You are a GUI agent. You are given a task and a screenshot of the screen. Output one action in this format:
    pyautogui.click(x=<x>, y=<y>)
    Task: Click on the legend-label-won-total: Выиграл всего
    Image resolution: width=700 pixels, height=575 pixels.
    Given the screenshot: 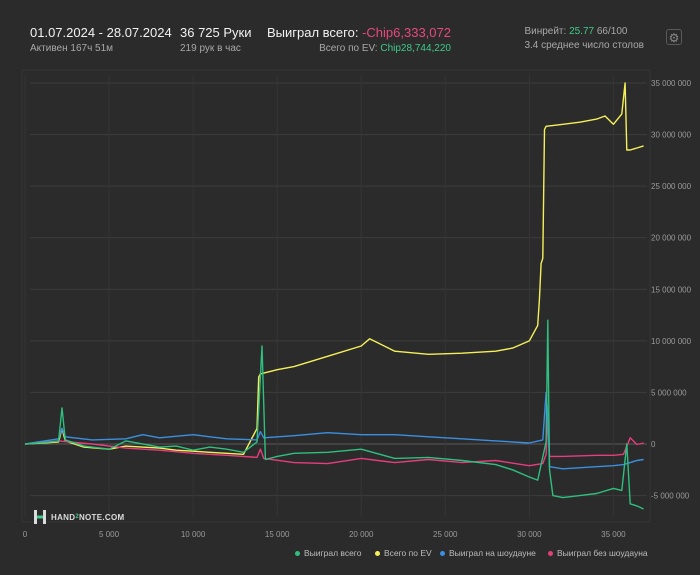 What is the action you would take?
    pyautogui.click(x=333, y=553)
    